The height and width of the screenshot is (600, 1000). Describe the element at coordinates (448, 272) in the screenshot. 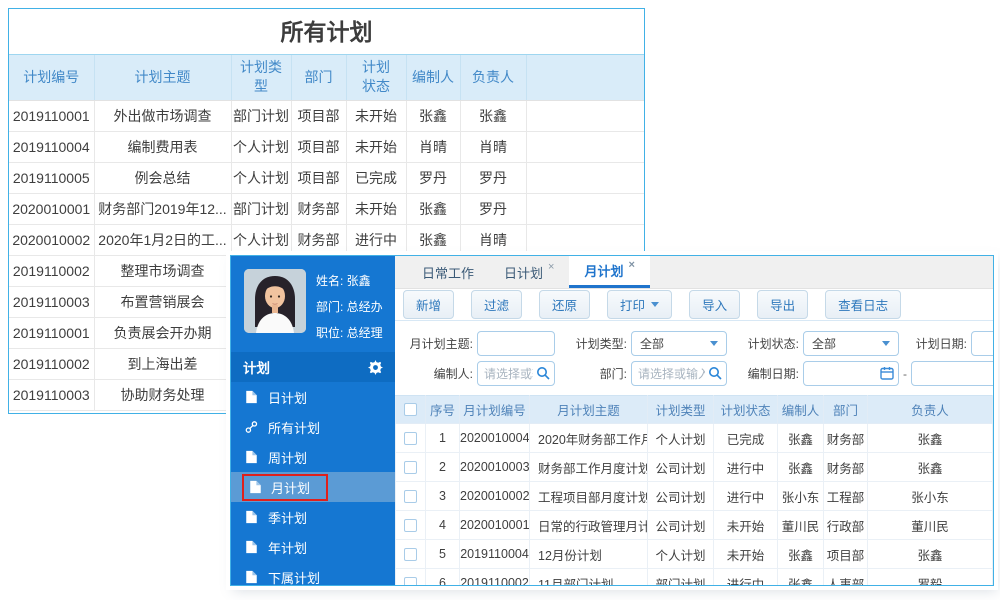

I see `tab-daily-work: 日常工作` at that location.